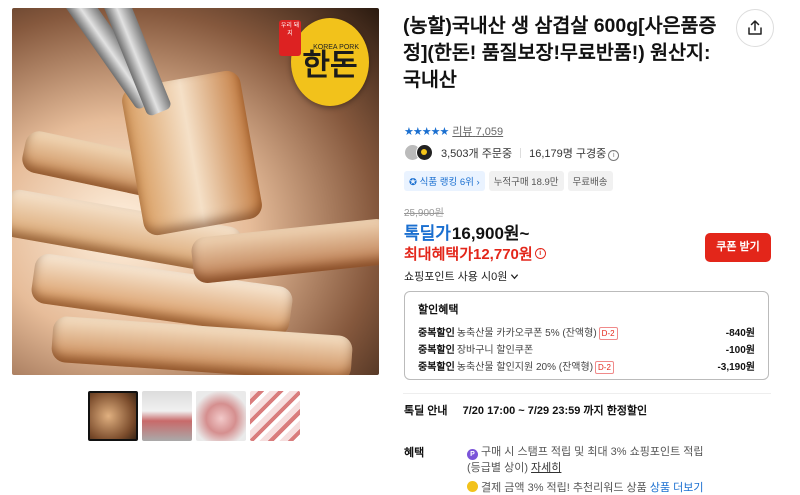 The height and width of the screenshot is (495, 800). Describe the element at coordinates (526, 181) in the screenshot. I see `cumulative-badge: 누적구매 18.9만` at that location.